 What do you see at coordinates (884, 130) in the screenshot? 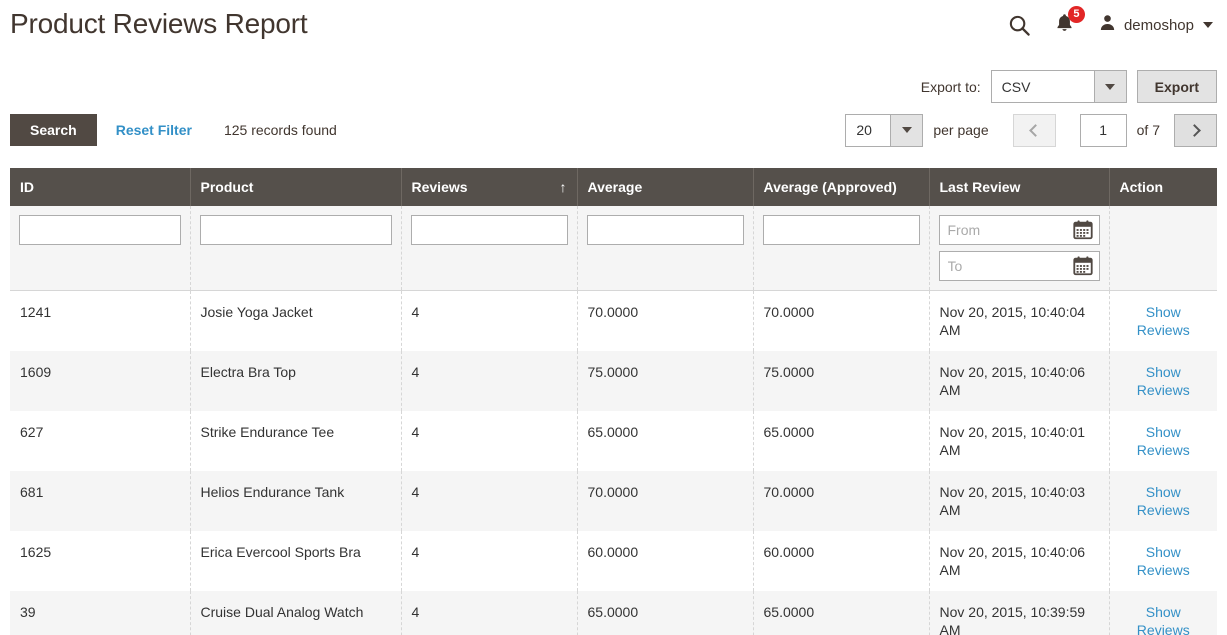
I see `per-page-select: 20` at bounding box center [884, 130].